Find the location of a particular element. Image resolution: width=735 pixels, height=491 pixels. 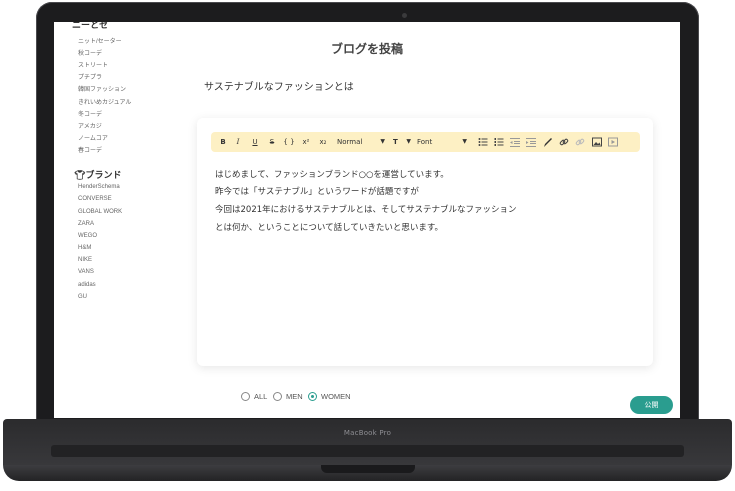

font-select: Font ▼ is located at coordinates (442, 142).